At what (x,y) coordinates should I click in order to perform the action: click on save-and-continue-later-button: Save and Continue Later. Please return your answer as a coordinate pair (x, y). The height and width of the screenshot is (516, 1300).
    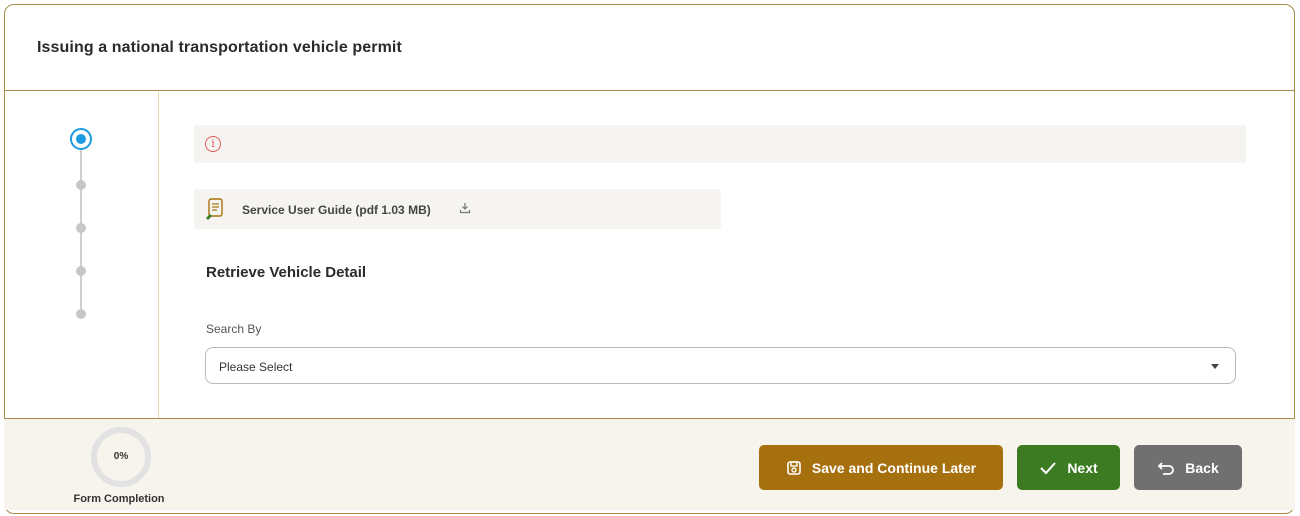
    Looking at the image, I should click on (881, 467).